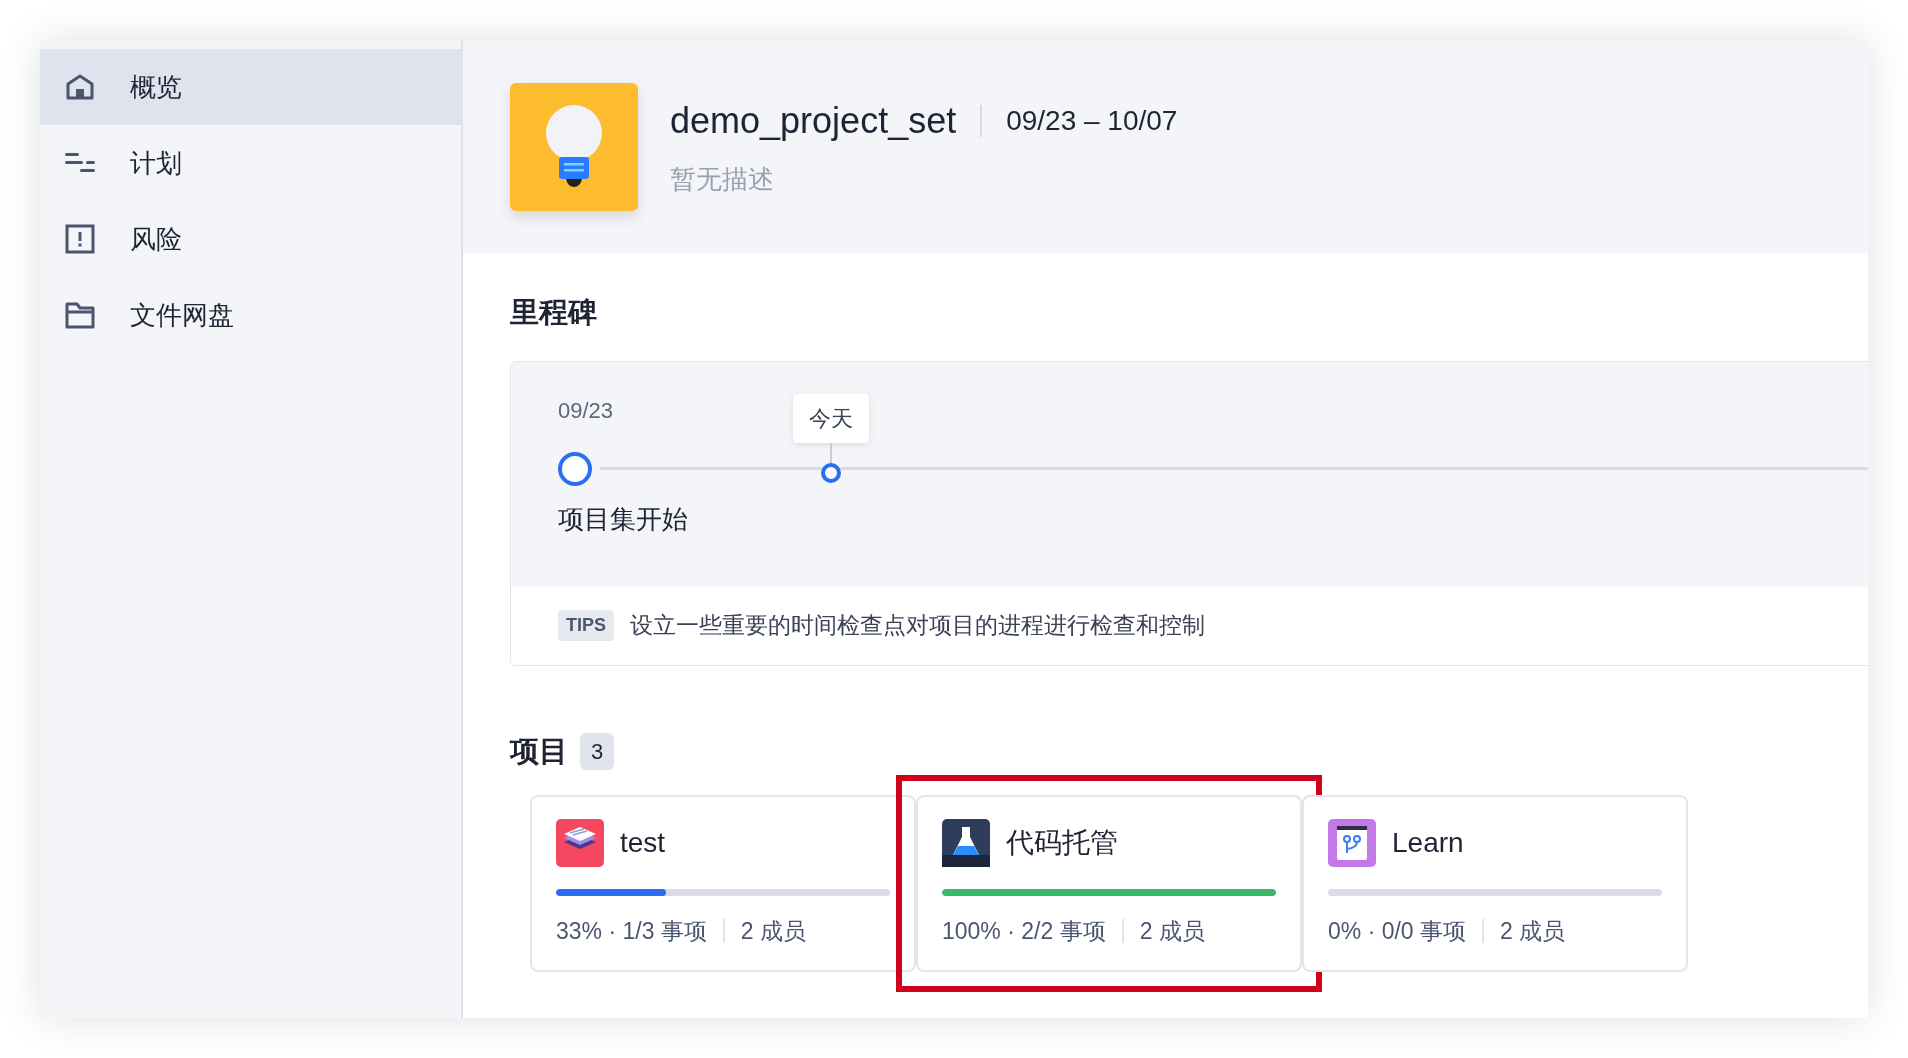 This screenshot has width=1908, height=1058. Describe the element at coordinates (156, 163) in the screenshot. I see `sidebar-label: 计划` at that location.